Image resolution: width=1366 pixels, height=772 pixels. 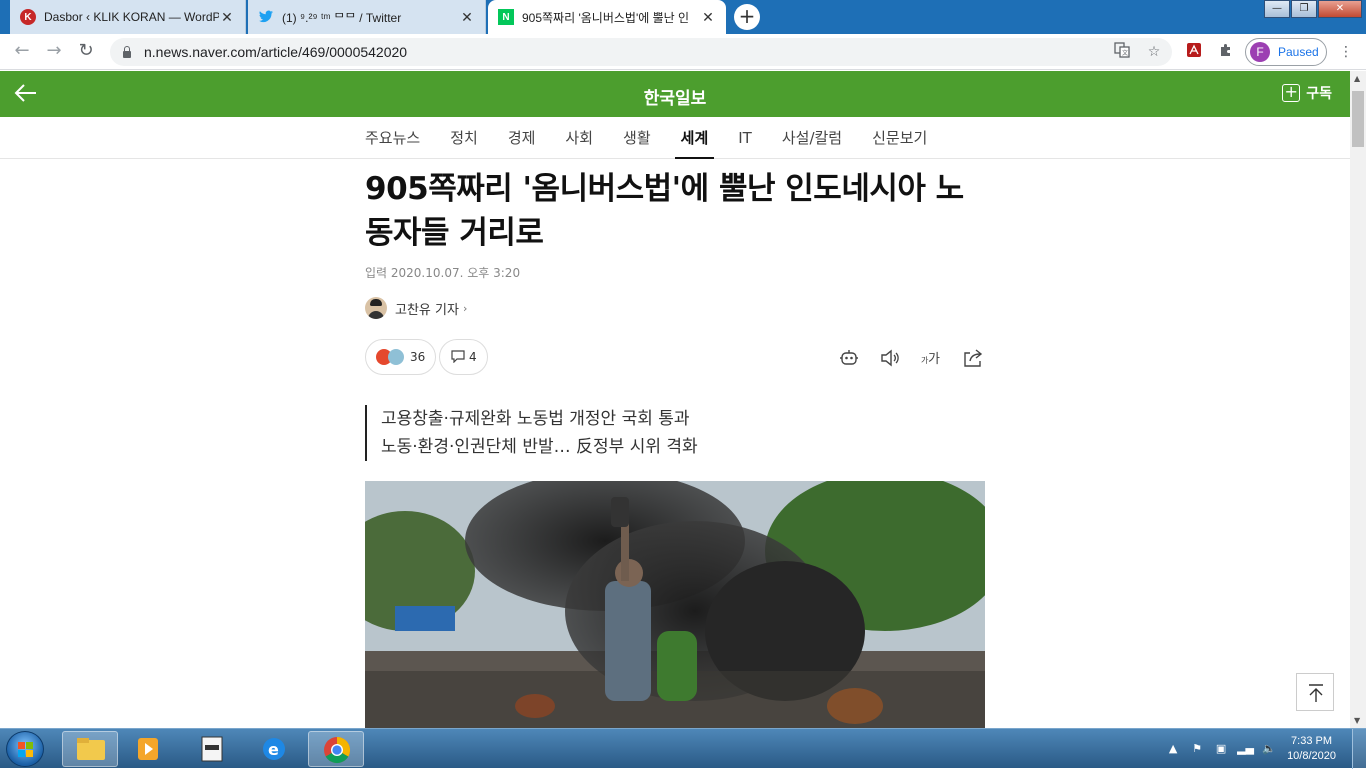 I want to click on window-controls: — ❐ ✕, so click(x=1312, y=9).